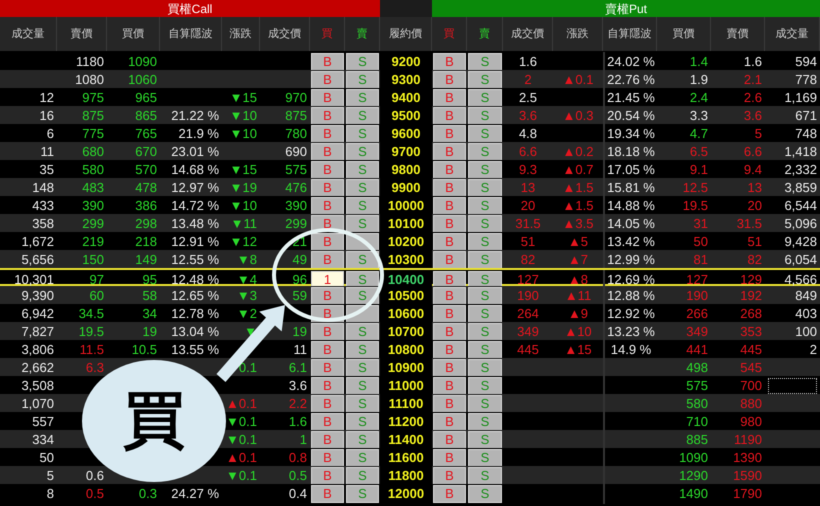 The image size is (820, 506). I want to click on table-row: 1080 1060 B S 9300 B S 2 ▲0.1 22.76 % 1.9 2.1 778, so click(410, 79).